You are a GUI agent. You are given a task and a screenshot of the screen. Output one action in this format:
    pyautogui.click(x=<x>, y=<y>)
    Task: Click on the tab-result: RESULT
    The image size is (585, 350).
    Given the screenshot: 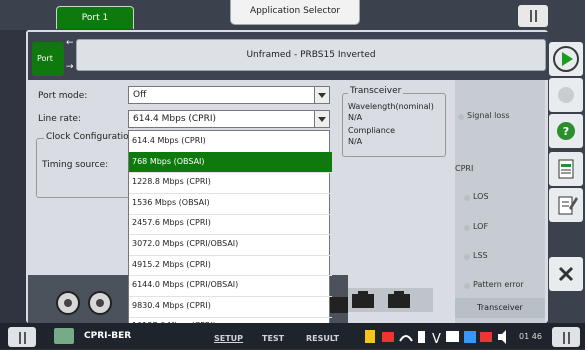 What is the action you would take?
    pyautogui.click(x=322, y=338)
    